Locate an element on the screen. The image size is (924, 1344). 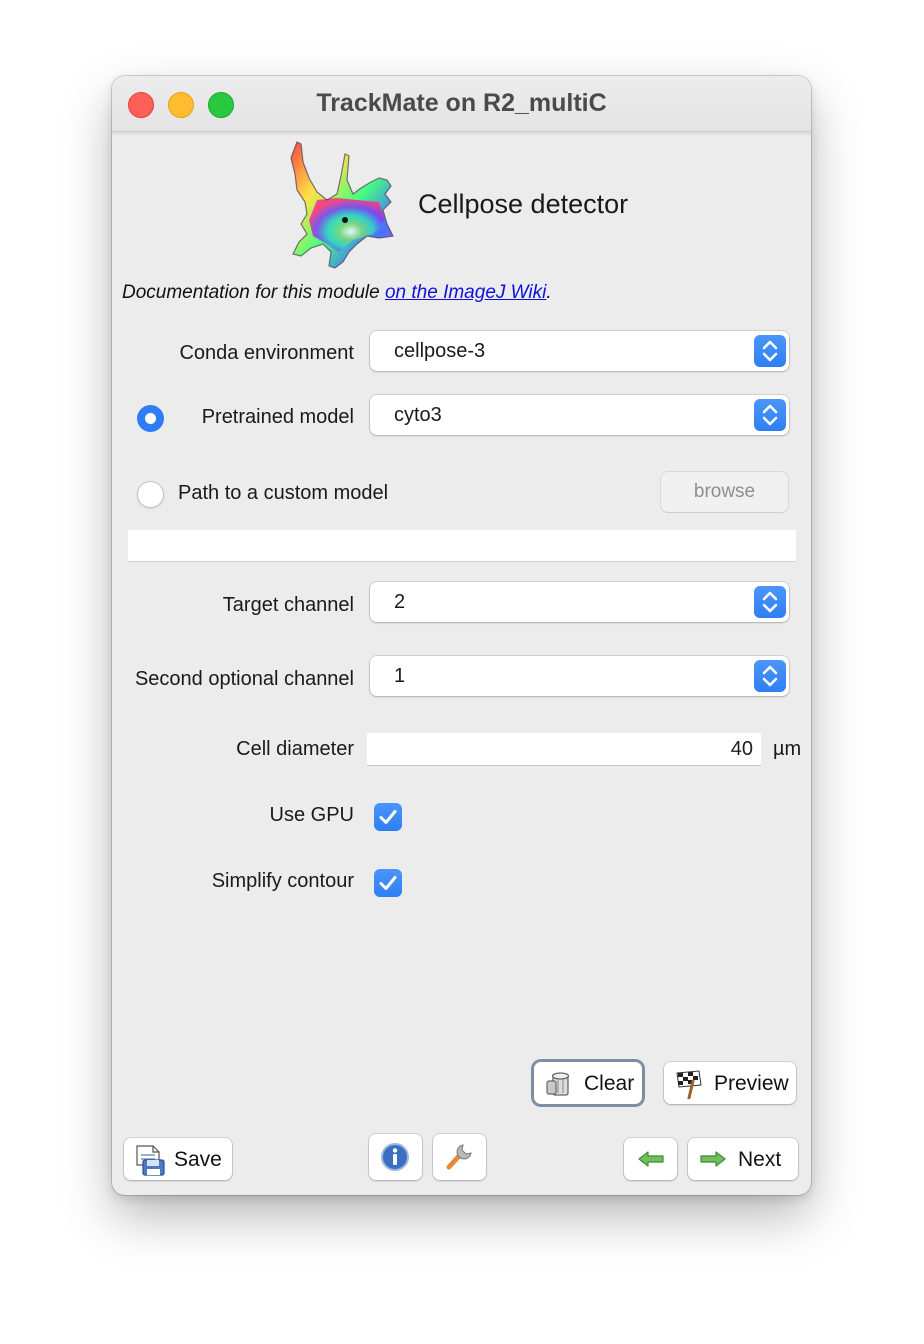
preview-label: Preview is located at coordinates (751, 1083).